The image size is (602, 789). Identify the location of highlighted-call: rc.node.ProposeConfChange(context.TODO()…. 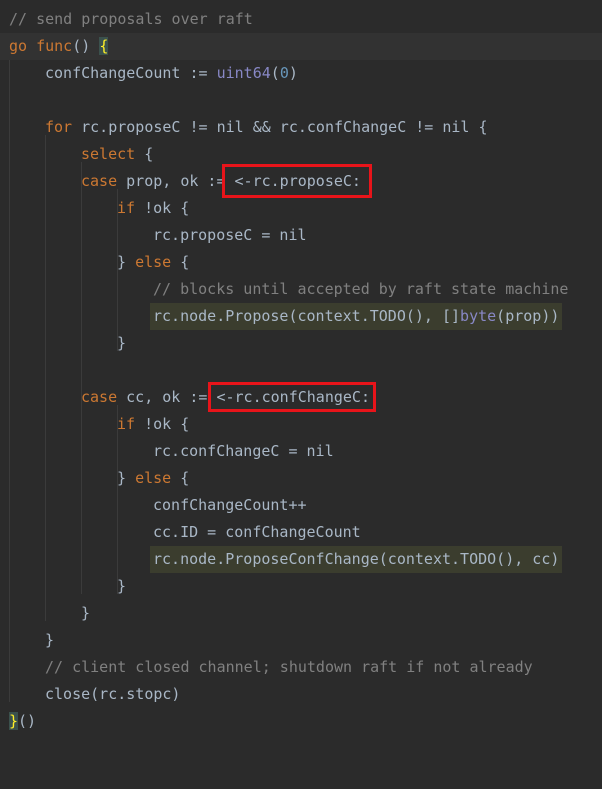
(356, 559).